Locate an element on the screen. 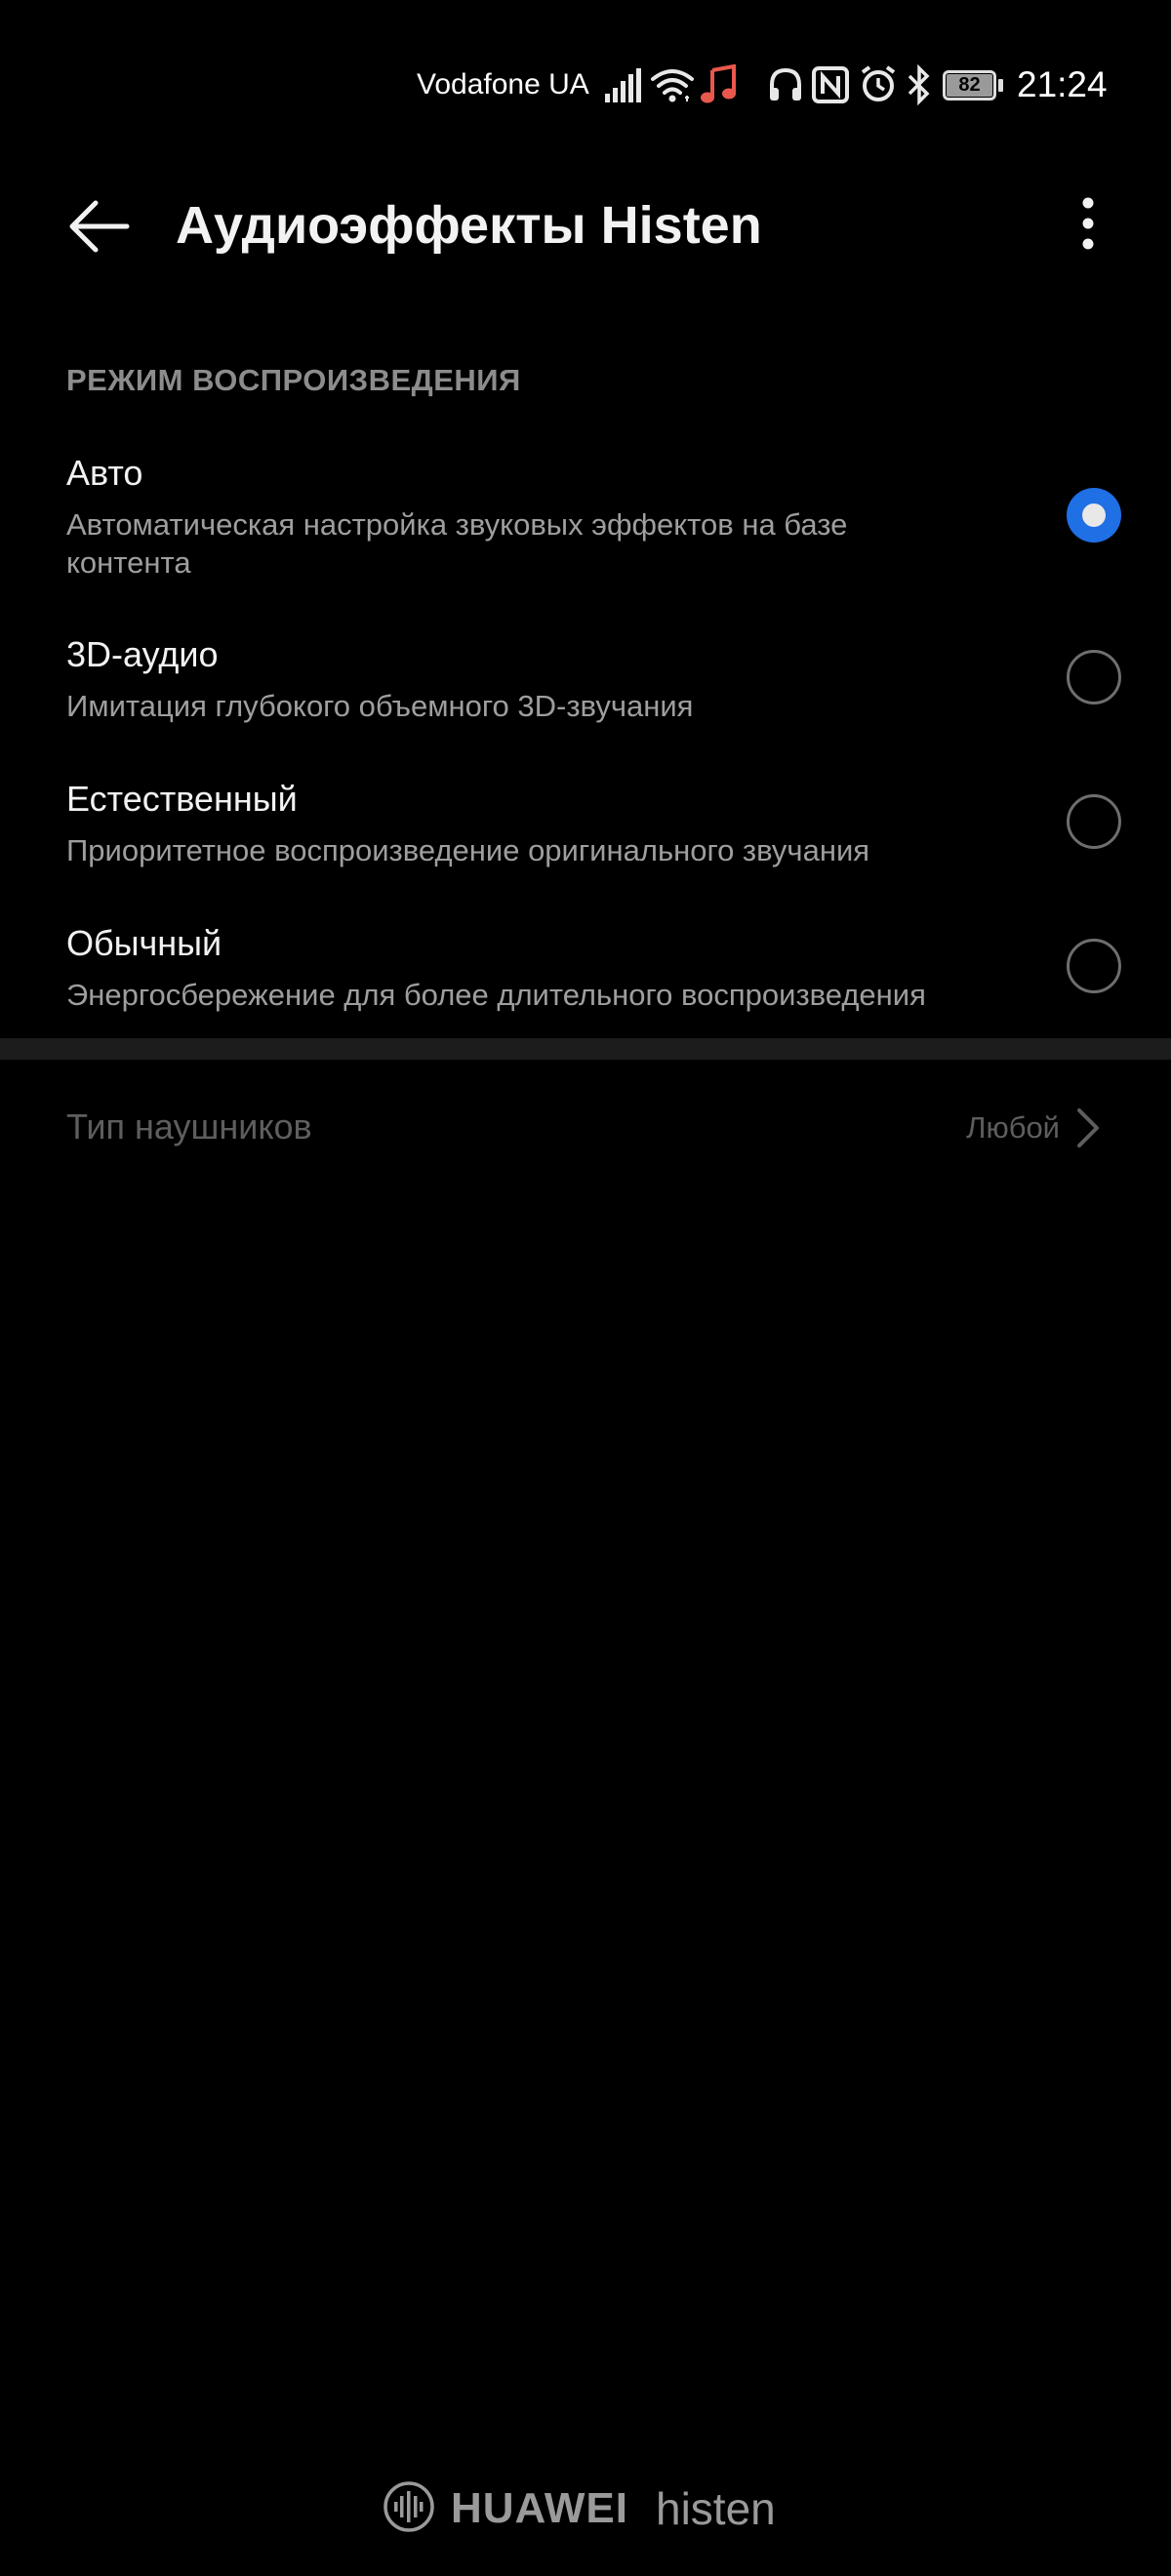  radio-natural is located at coordinates (1094, 821).